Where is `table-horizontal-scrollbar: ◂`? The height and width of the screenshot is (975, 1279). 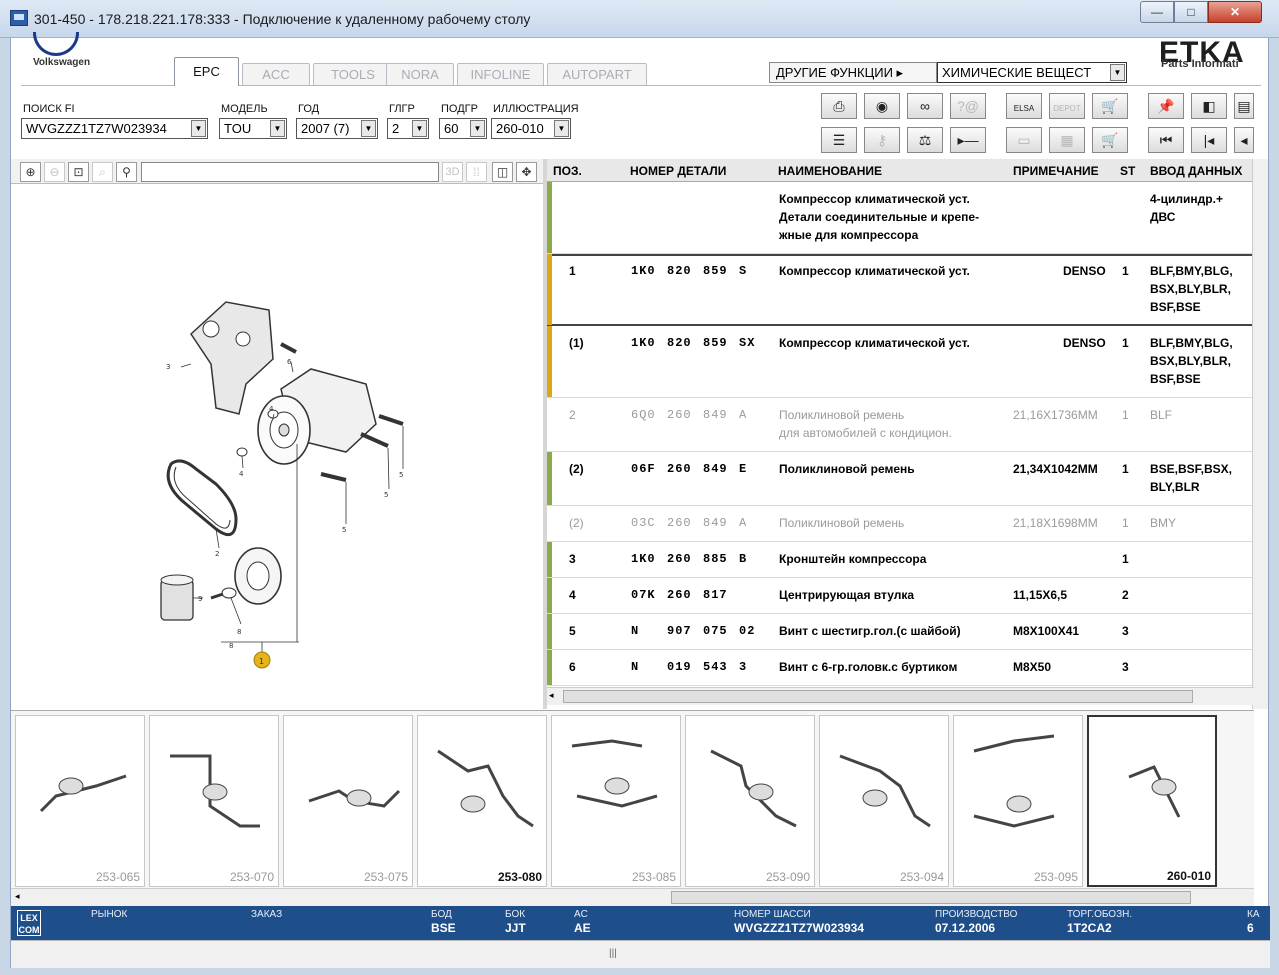 table-horizontal-scrollbar: ◂ is located at coordinates (900, 696).